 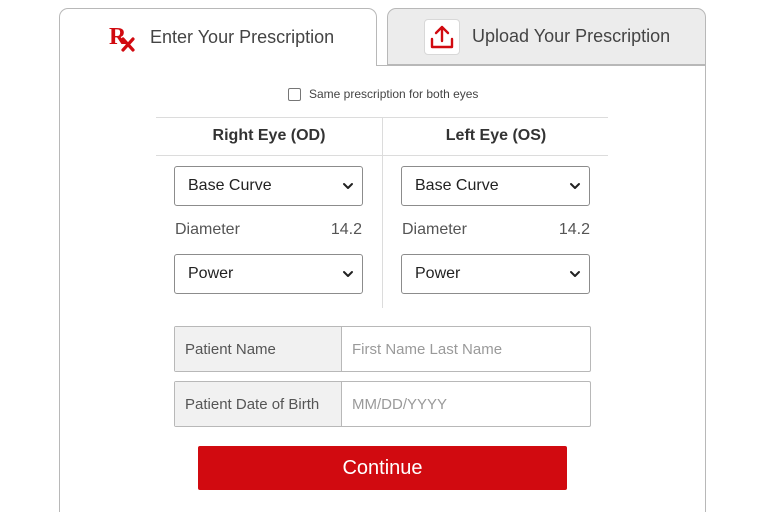 What do you see at coordinates (442, 36) in the screenshot?
I see `upload-icon` at bounding box center [442, 36].